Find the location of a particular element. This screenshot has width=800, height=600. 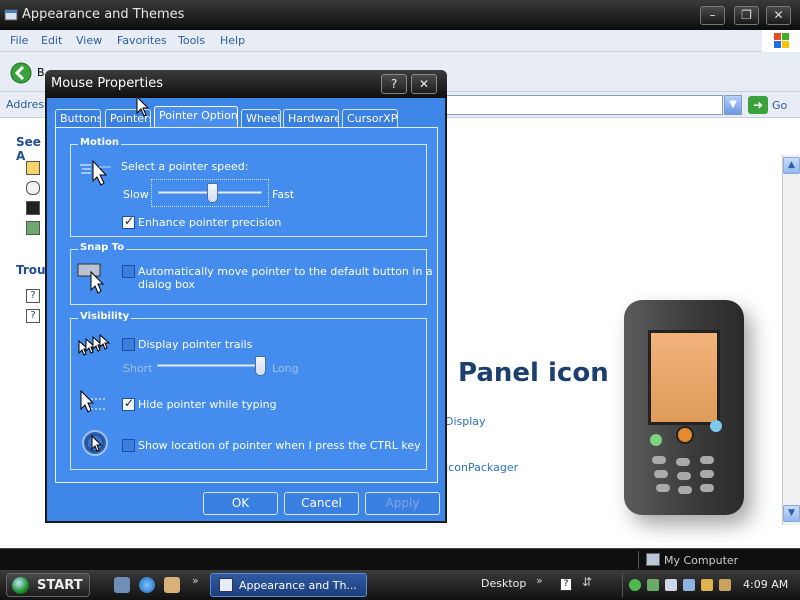

menu-help: Help is located at coordinates (232, 40).